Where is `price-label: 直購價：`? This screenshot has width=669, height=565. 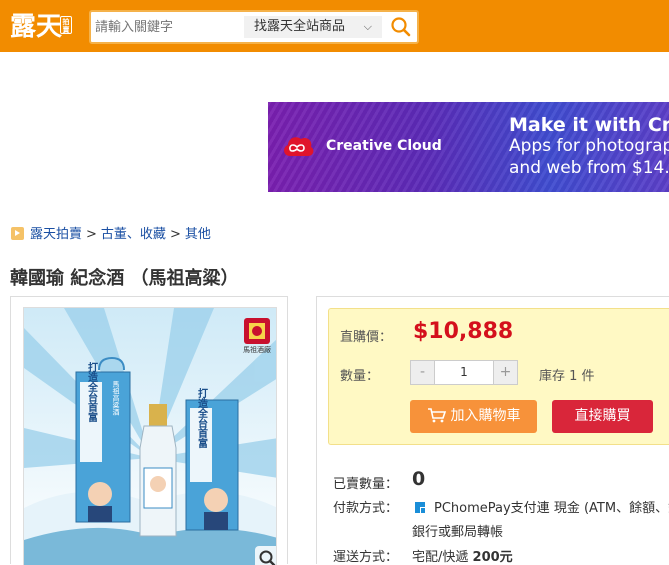 price-label: 直購價： is located at coordinates (366, 337).